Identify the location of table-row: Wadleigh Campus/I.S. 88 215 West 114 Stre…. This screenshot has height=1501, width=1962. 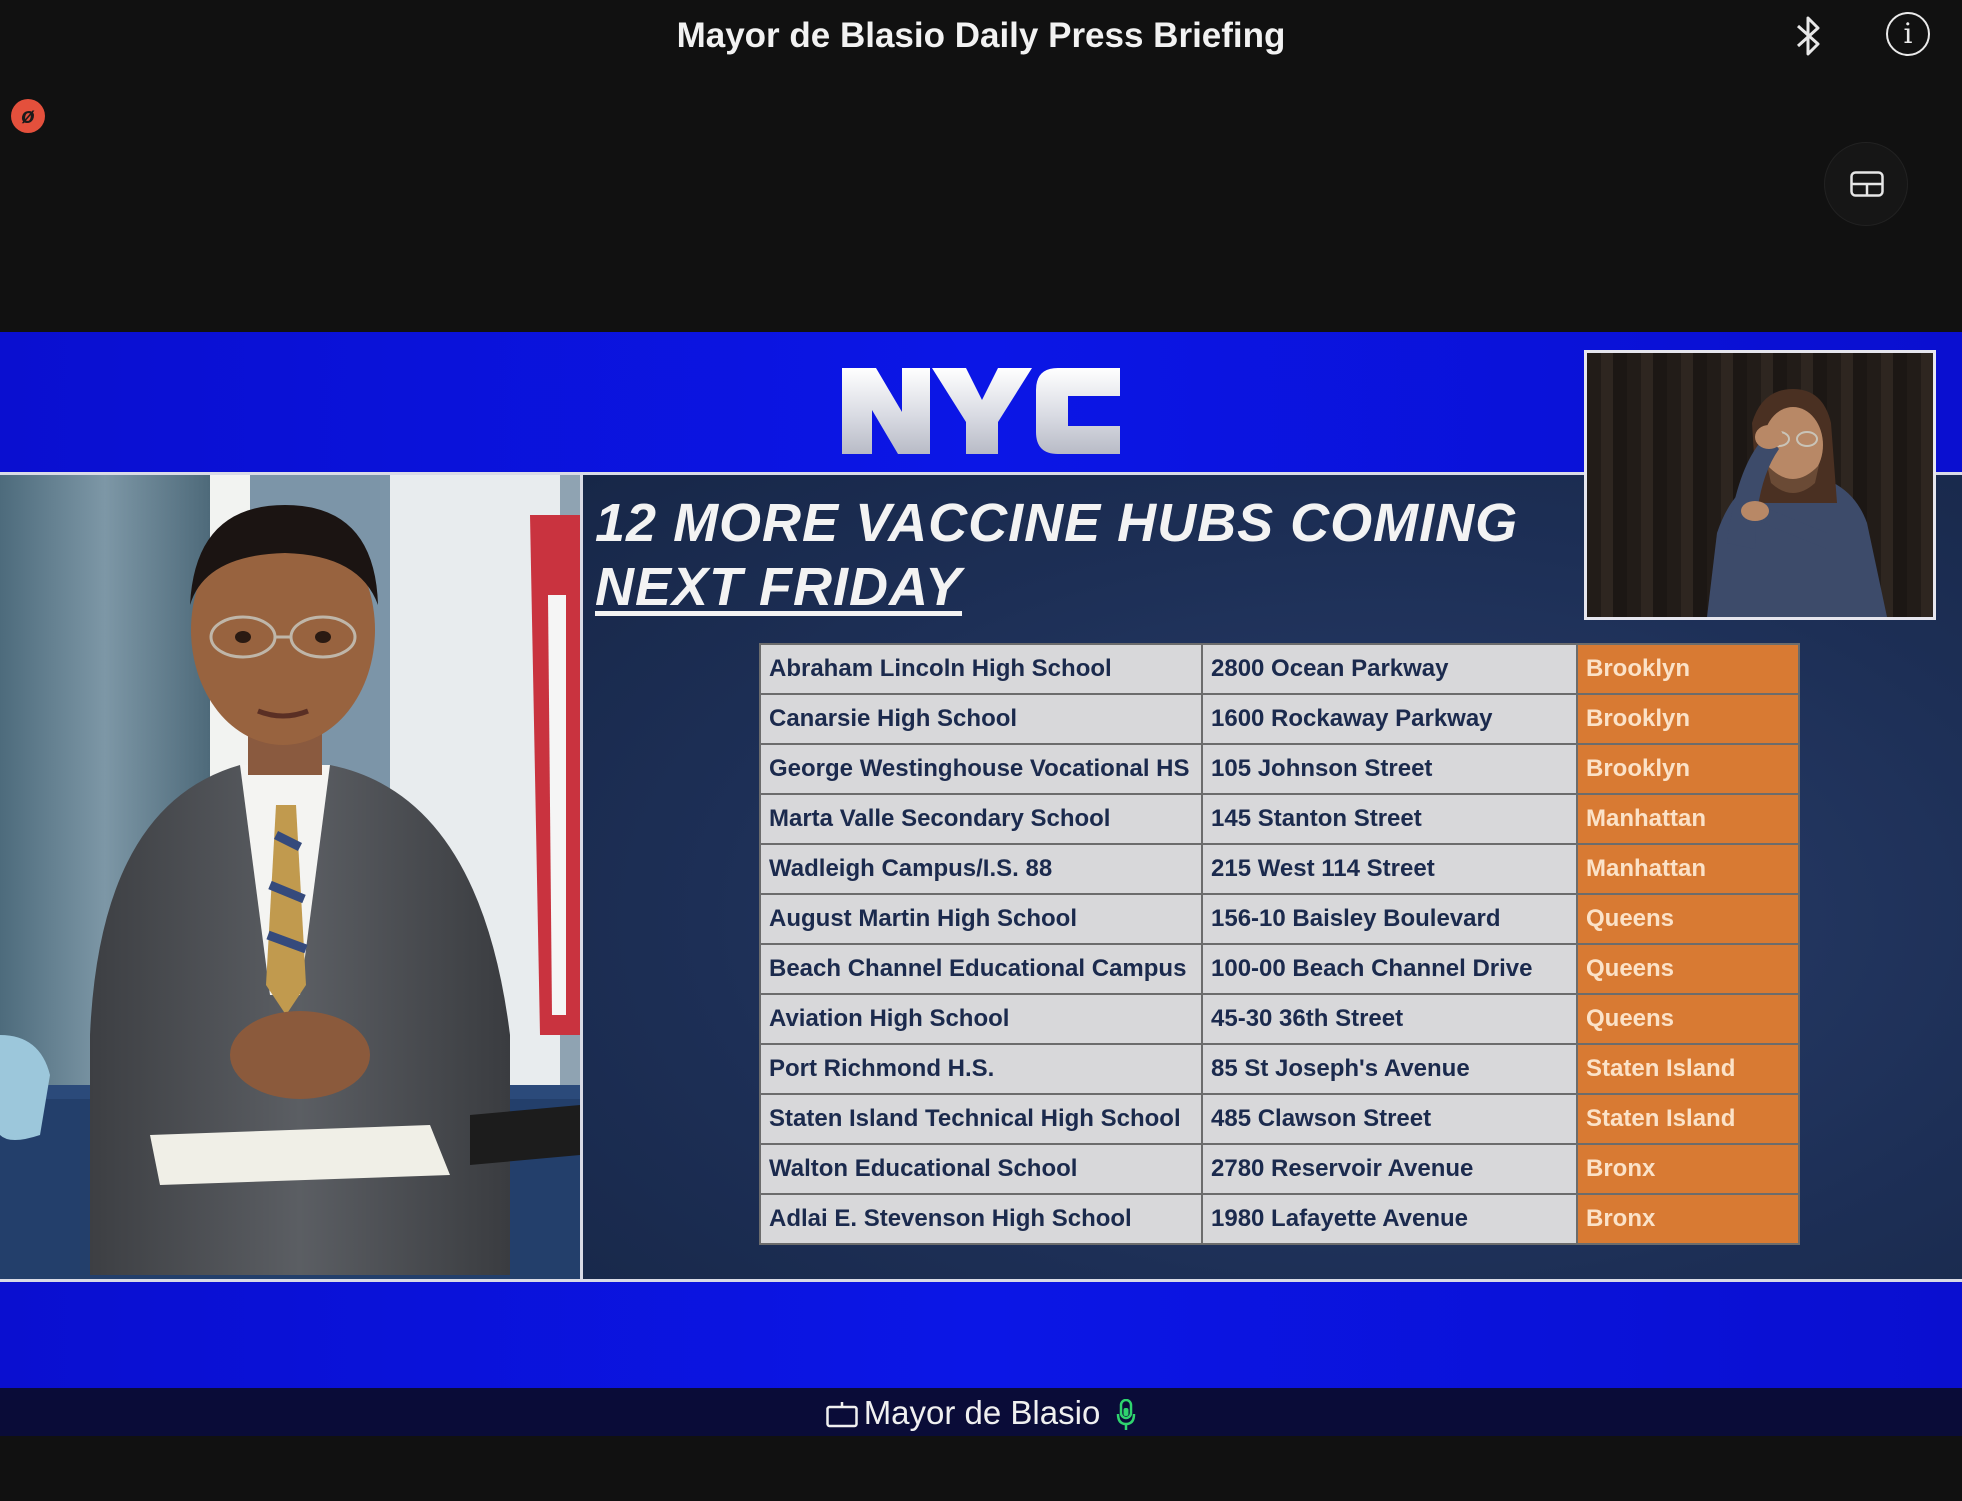
(1279, 869).